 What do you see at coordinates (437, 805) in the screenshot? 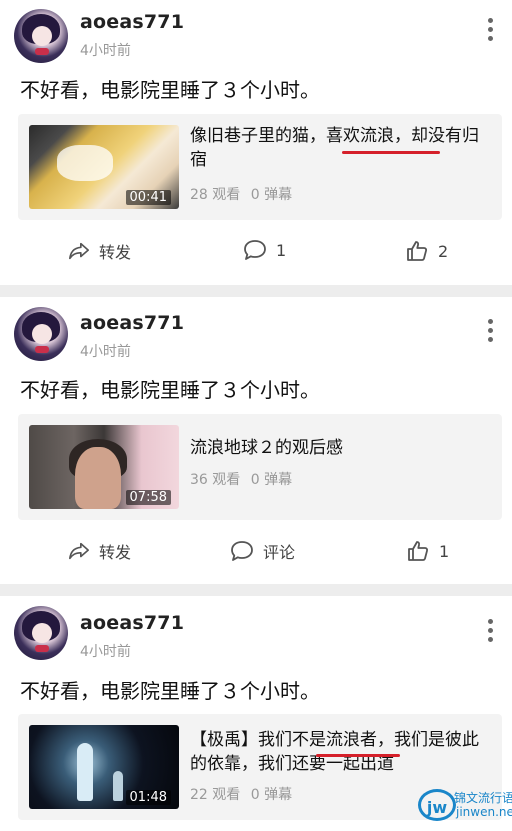
I see `watermark-mark: jw` at bounding box center [437, 805].